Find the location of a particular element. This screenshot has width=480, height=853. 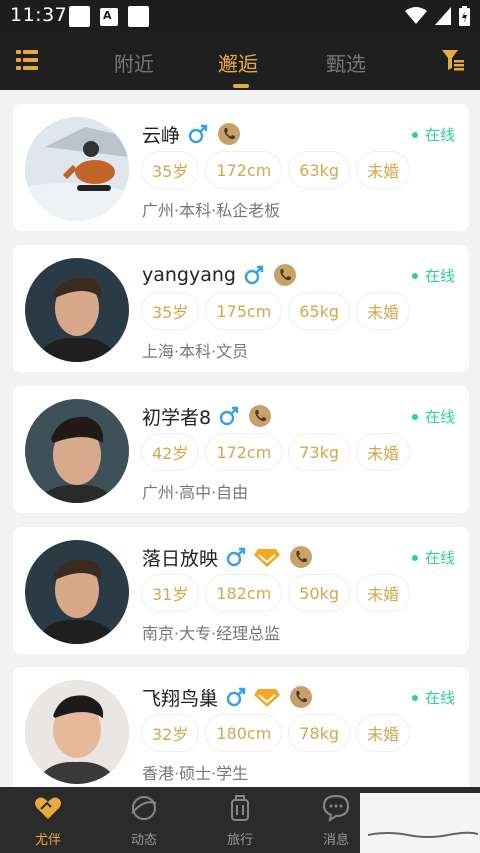

nav-item-moments: 动态 is located at coordinates (144, 820).